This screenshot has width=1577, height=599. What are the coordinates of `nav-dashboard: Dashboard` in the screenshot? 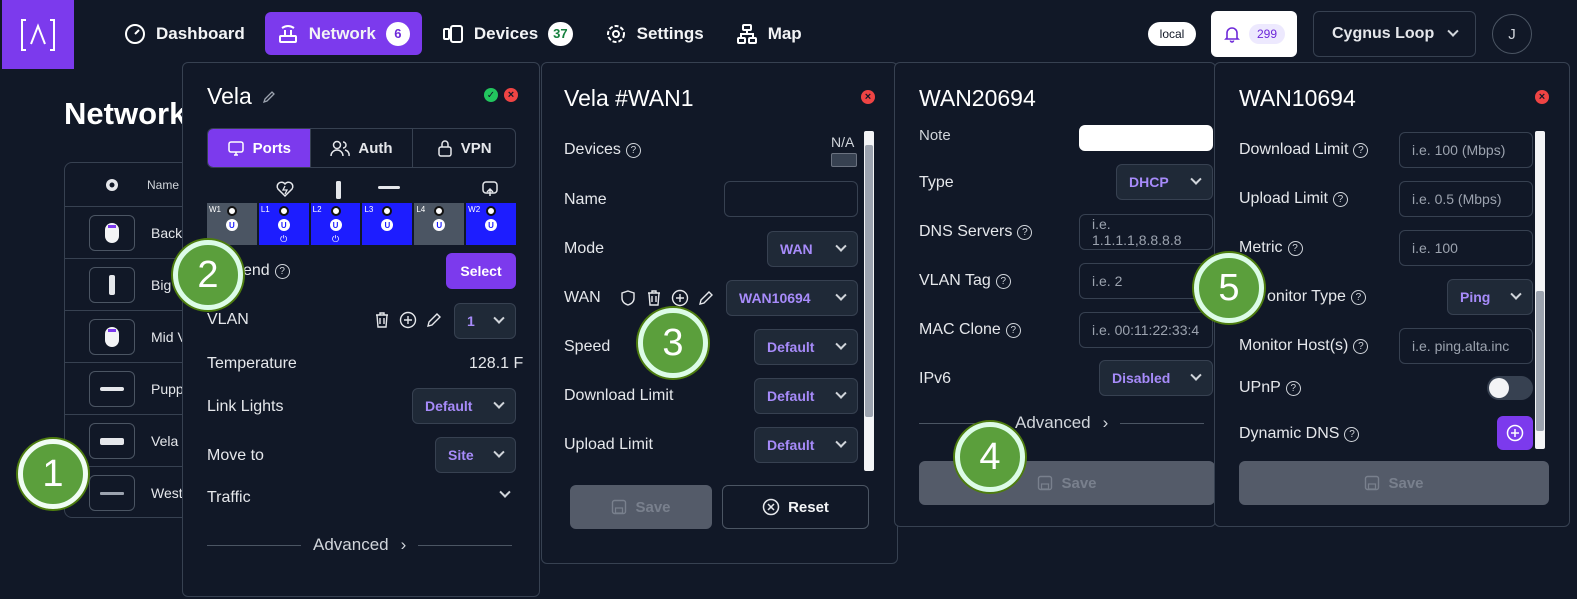 It's located at (184, 33).